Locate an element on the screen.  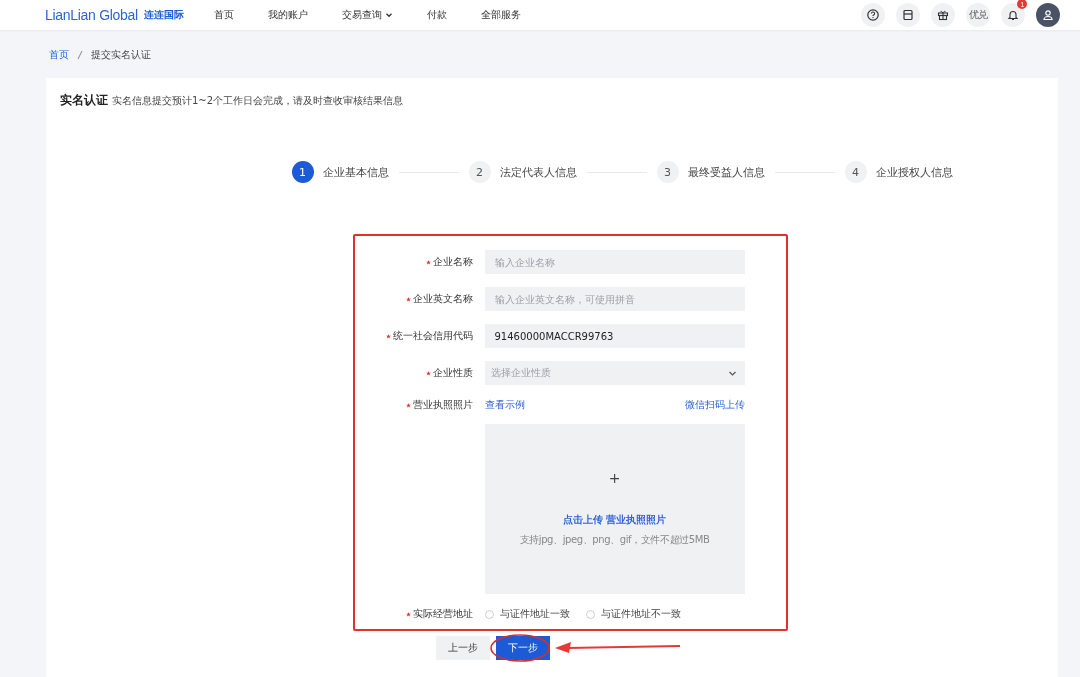
exchange-button: 优兑 is located at coordinates (978, 15).